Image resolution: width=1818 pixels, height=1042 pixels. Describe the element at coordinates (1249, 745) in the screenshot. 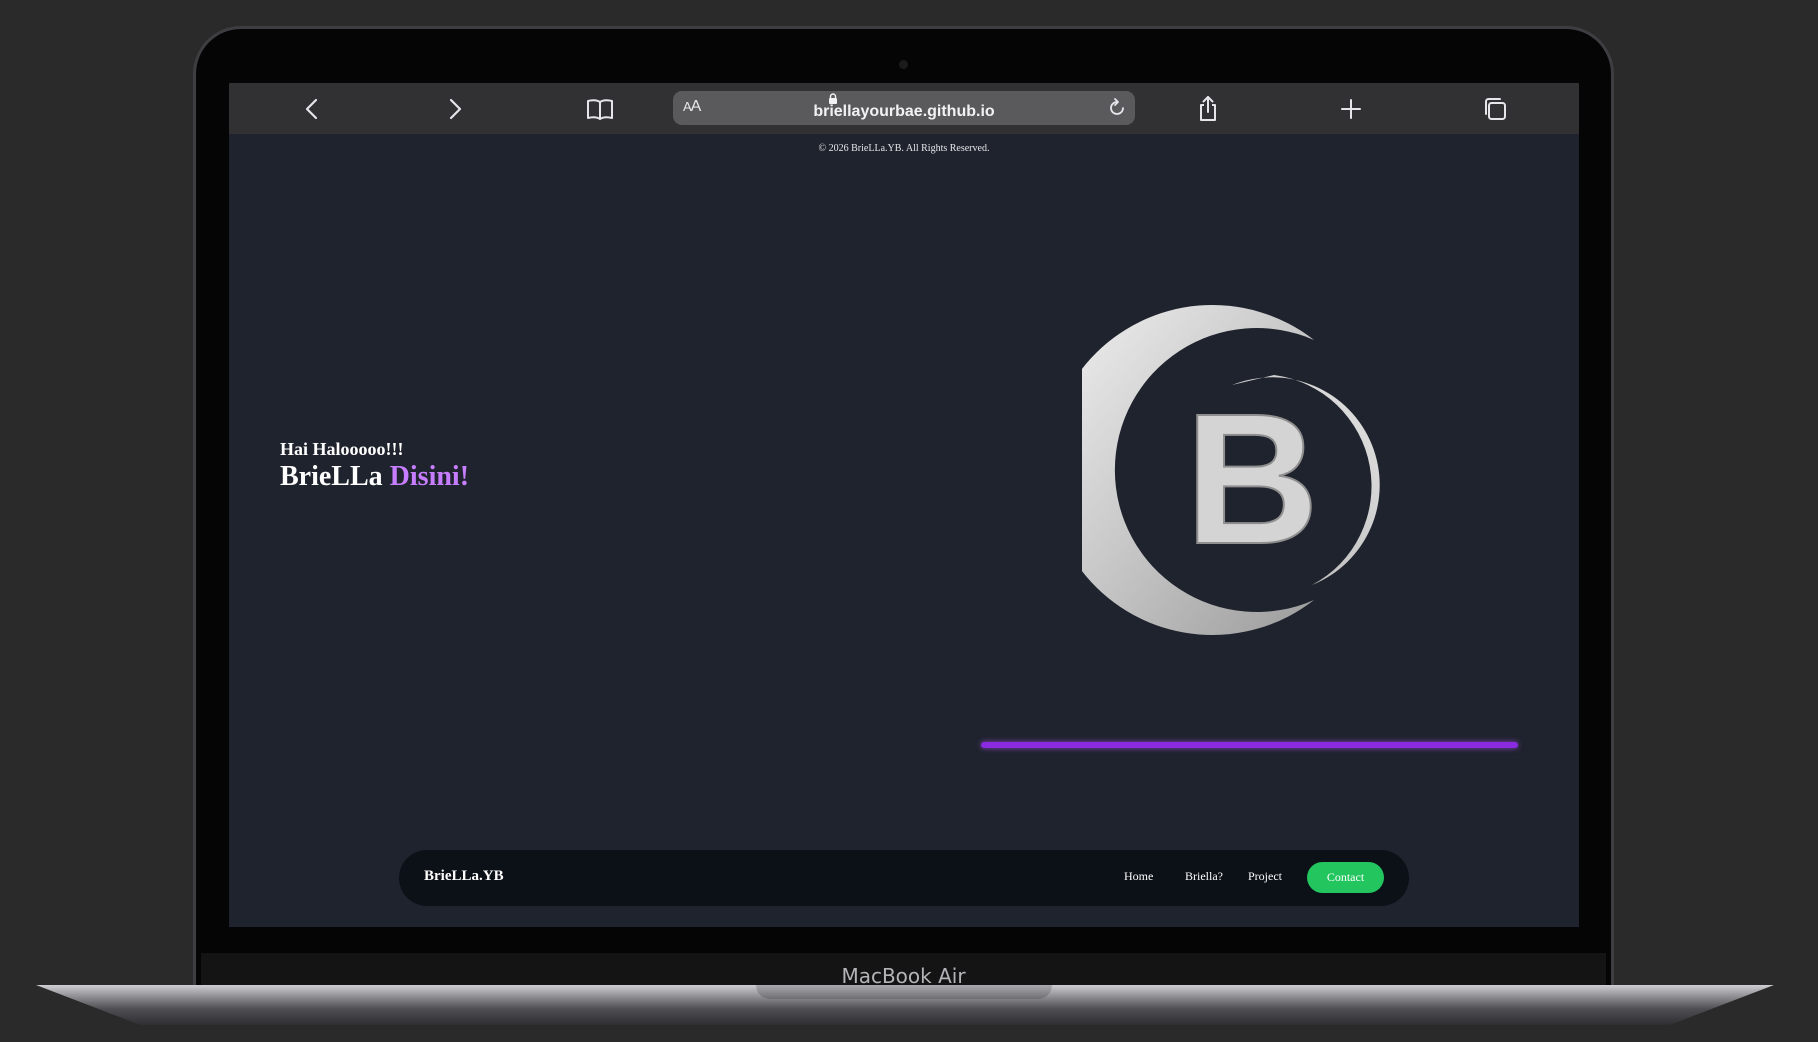

I see `accent-divider-line` at that location.